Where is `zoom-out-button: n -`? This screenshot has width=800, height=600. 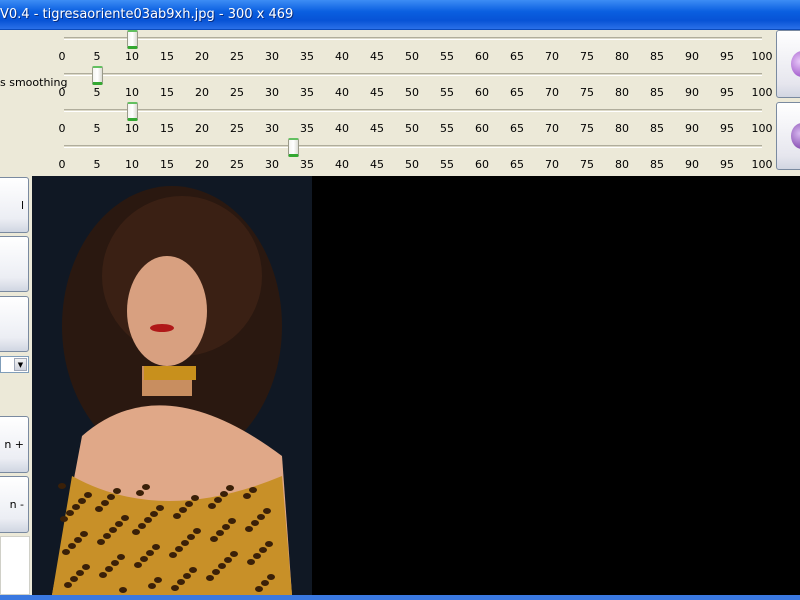 zoom-out-button: n - is located at coordinates (14, 504).